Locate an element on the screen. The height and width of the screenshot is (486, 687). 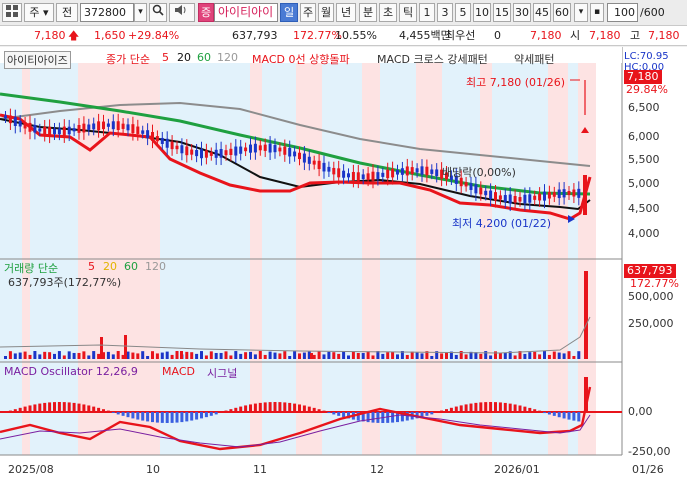
current-price: 7,180 is located at coordinates (50, 35).